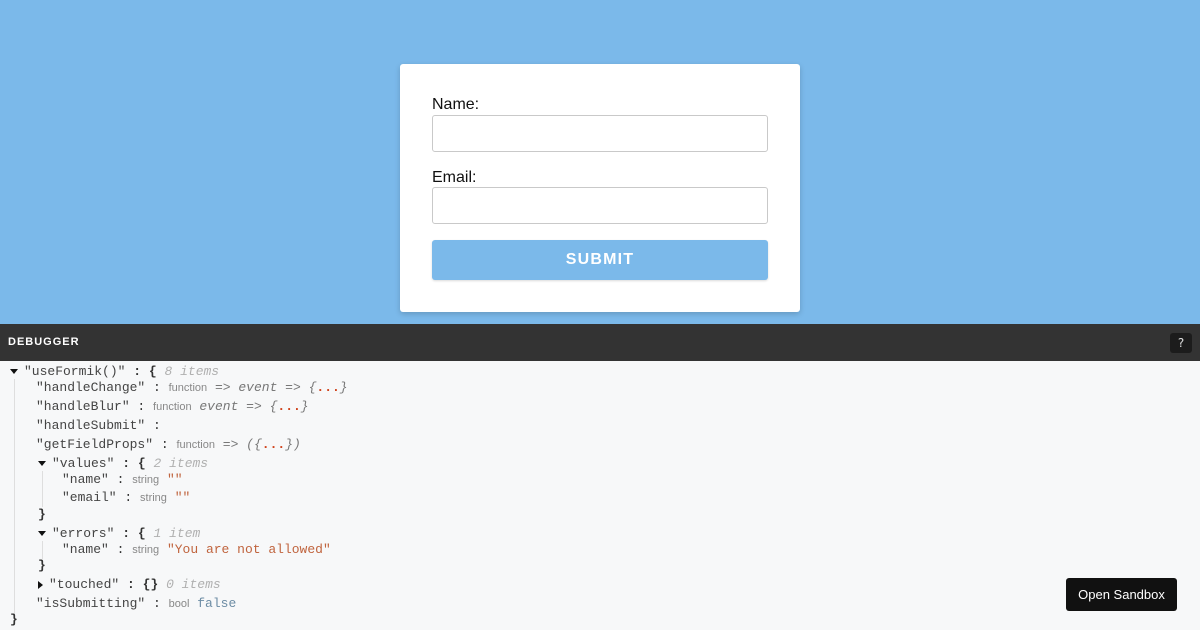  Describe the element at coordinates (14, 619) in the screenshot. I see `tree-close-root: }` at that location.